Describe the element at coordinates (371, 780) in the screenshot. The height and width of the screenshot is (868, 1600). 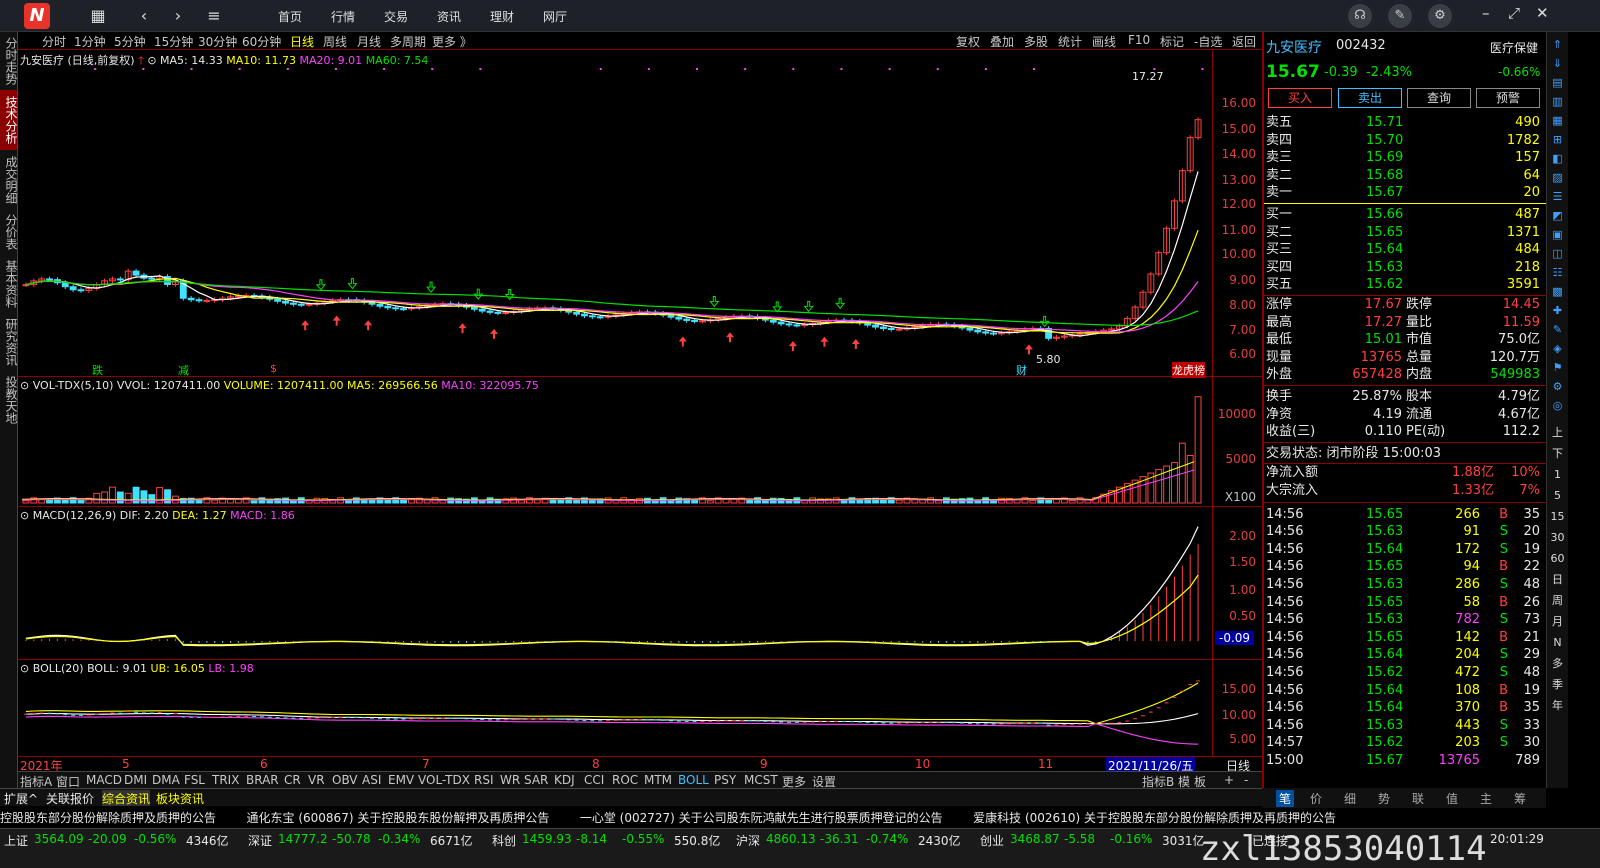
I see `indicator-tab-11: ASI` at that location.